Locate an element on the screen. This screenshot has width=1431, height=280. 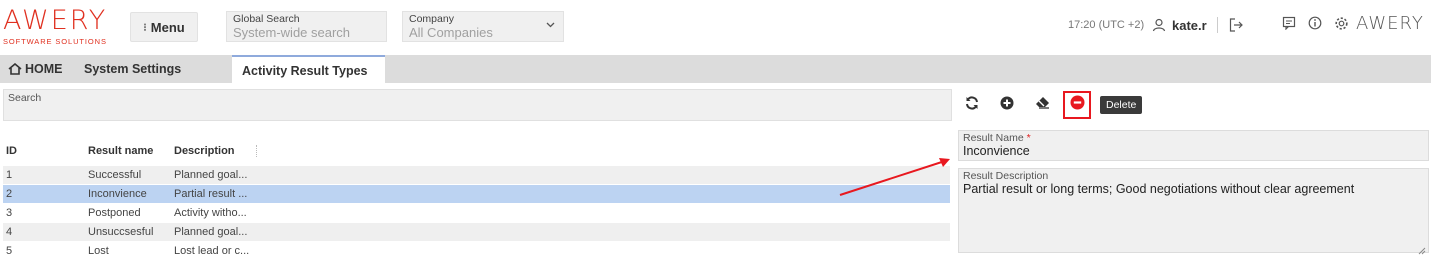
tab-activity-result-types-label: Activity Result Types is located at coordinates (305, 70).